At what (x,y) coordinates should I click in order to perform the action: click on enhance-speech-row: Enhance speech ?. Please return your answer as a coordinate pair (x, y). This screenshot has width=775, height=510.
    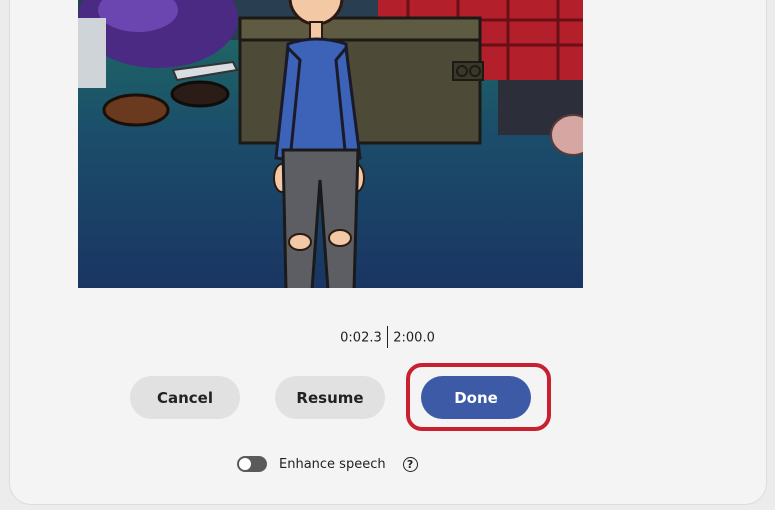
    Looking at the image, I should click on (327, 464).